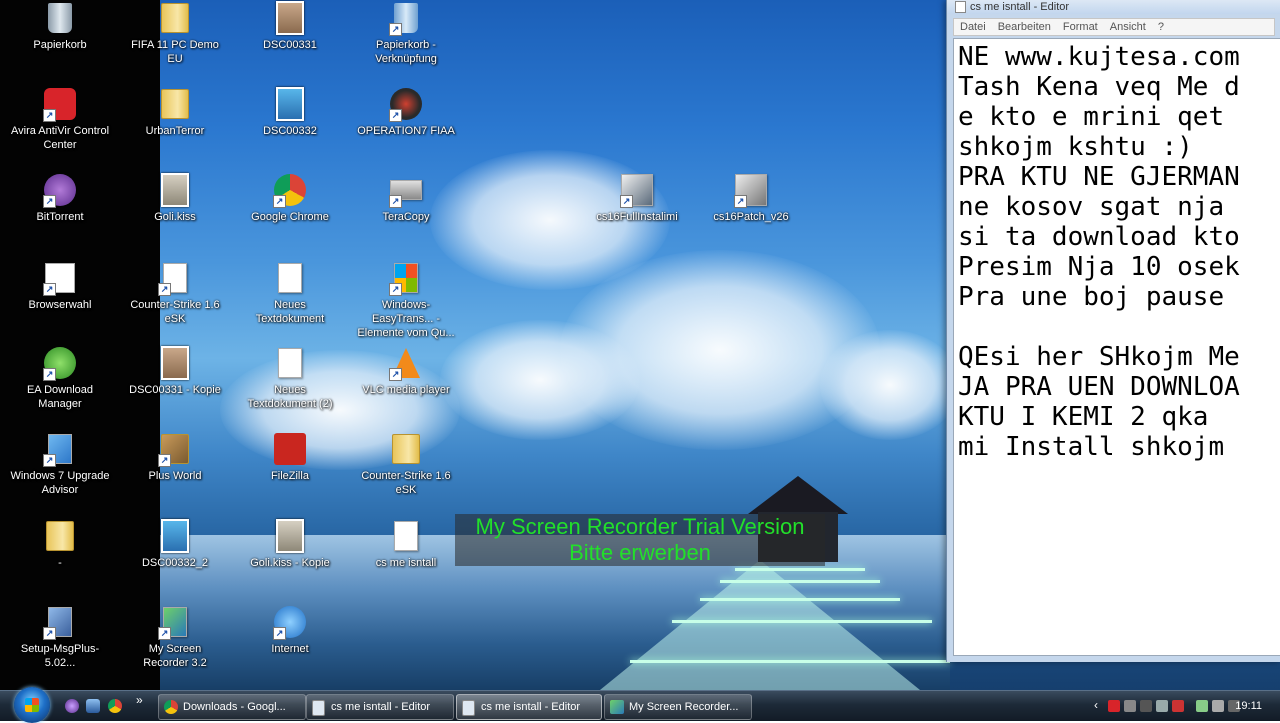 The image size is (1280, 723). I want to click on start-button, so click(32, 705).